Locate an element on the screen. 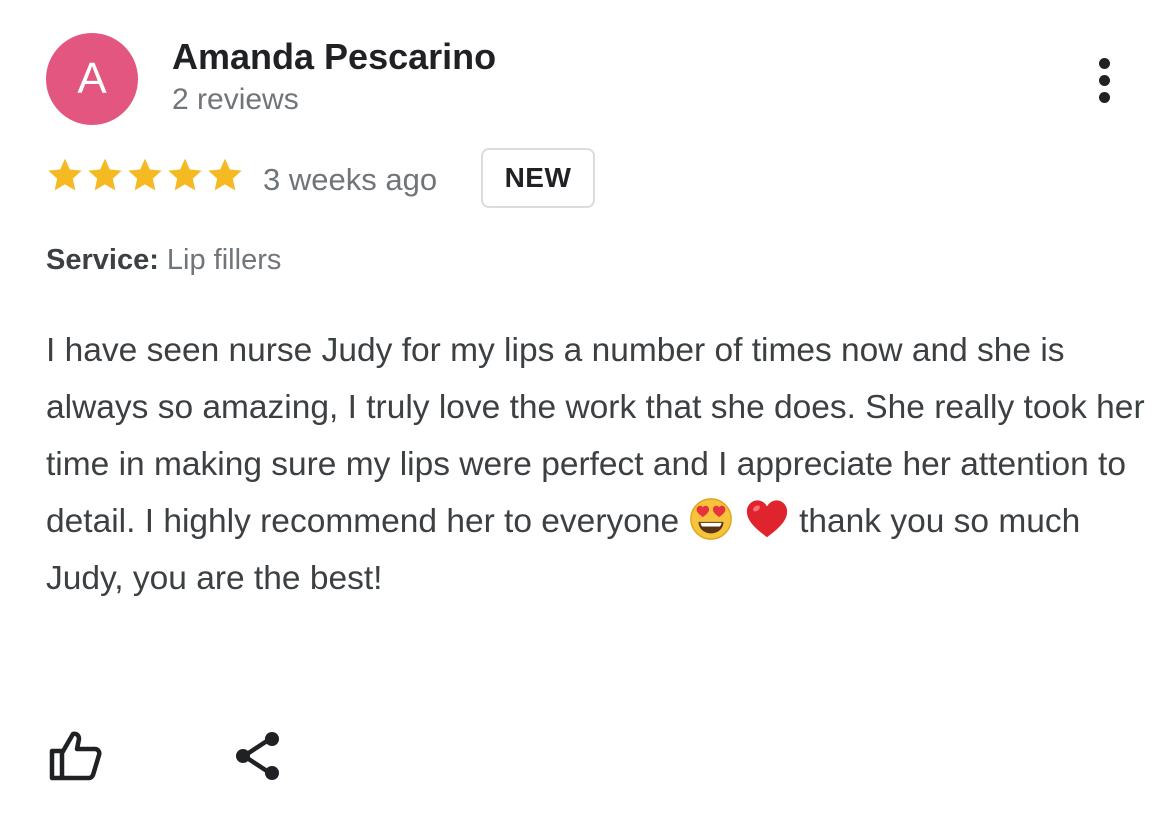  more-vert-icon is located at coordinates (1104, 80).